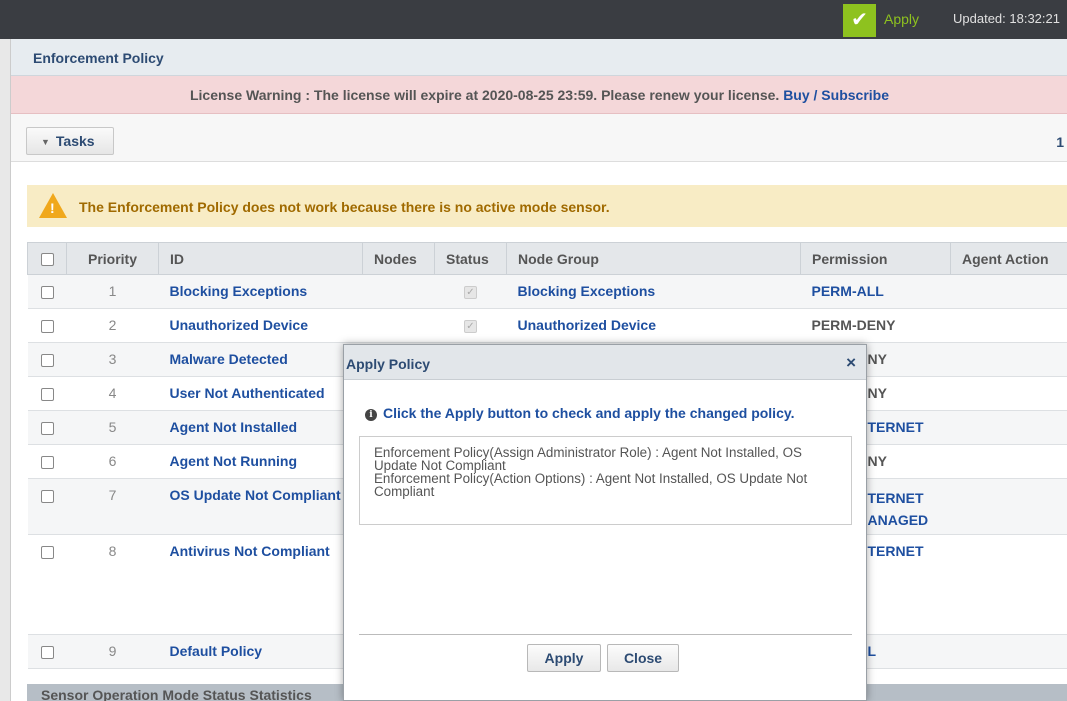  Describe the element at coordinates (112, 359) in the screenshot. I see `row-priority: 3` at that location.